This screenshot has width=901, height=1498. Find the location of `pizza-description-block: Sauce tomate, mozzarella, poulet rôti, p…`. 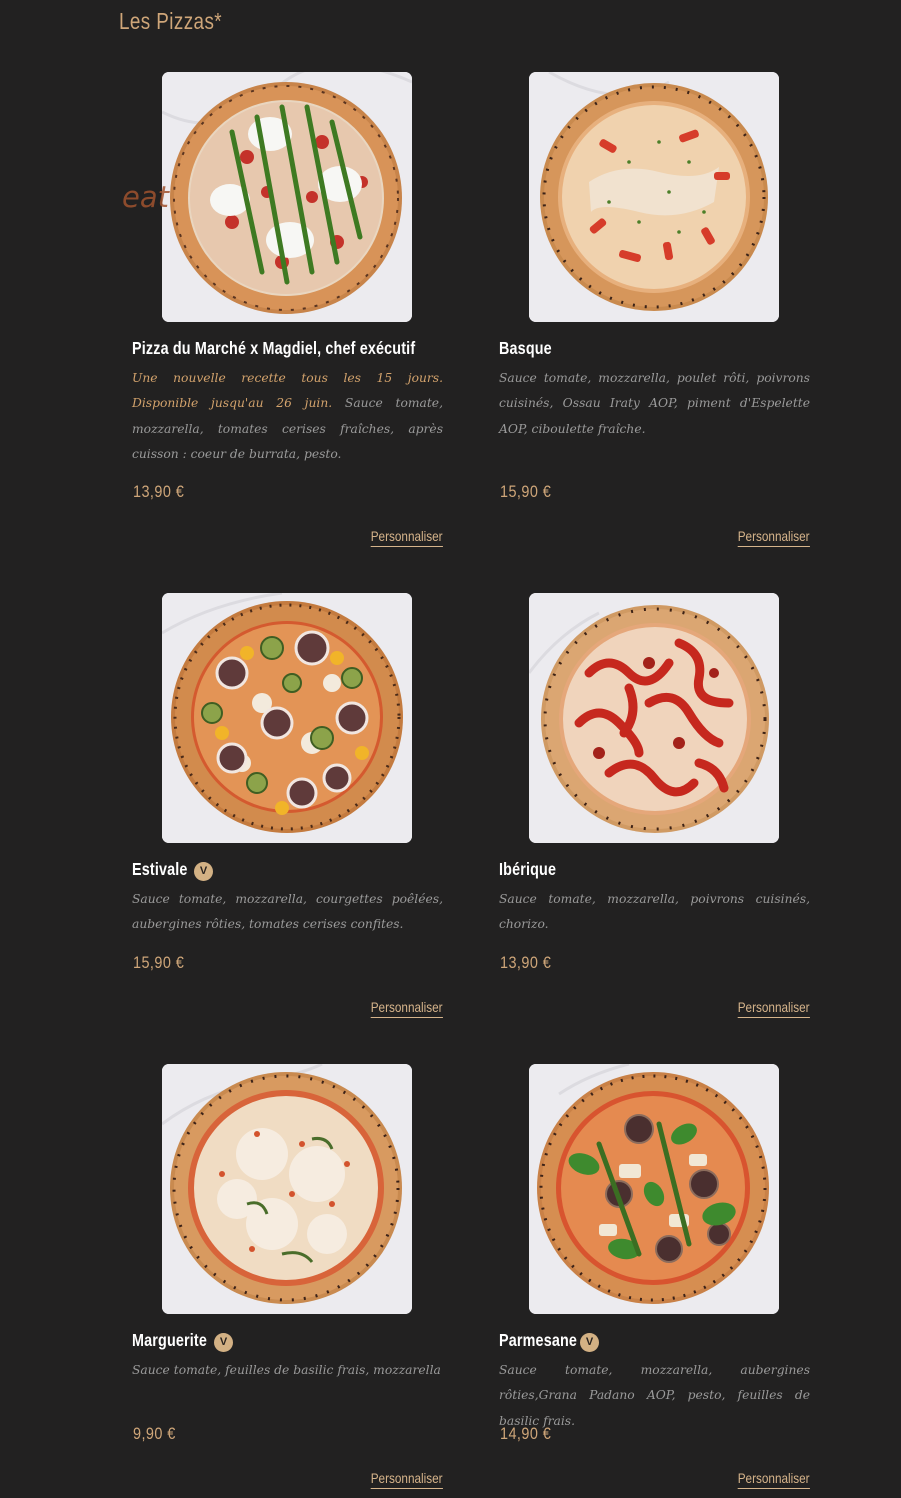

pizza-description-block: Sauce tomate, mozzarella, poulet rôti, p… is located at coordinates (654, 404).